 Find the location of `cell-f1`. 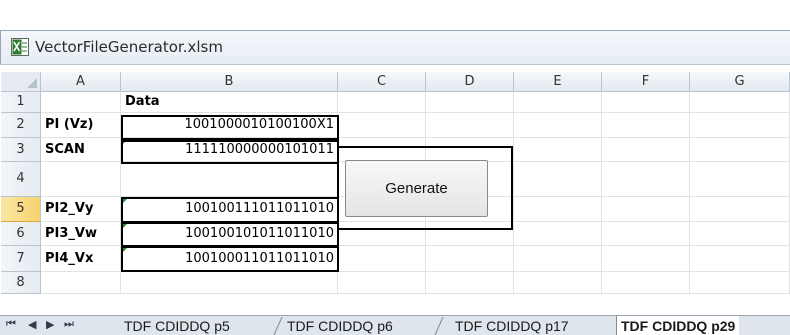

cell-f1 is located at coordinates (646, 102).